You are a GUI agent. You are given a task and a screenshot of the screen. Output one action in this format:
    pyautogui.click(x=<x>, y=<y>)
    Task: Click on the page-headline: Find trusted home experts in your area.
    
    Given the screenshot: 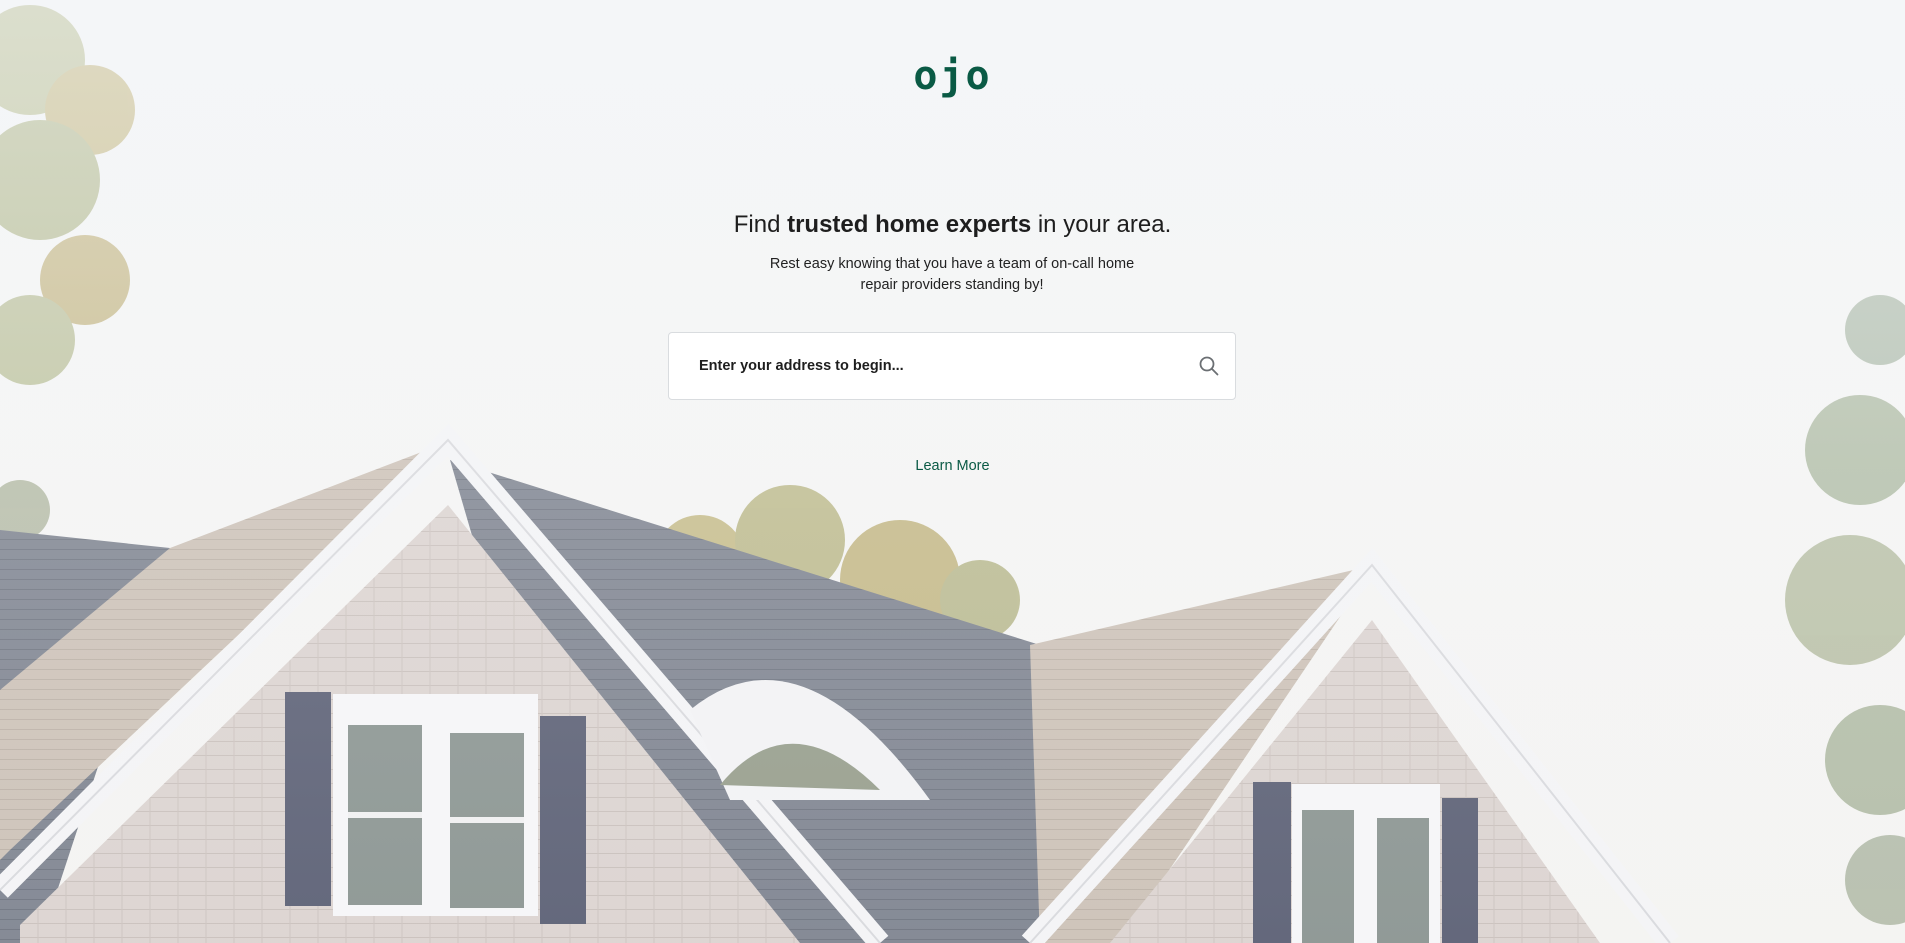 What is the action you would take?
    pyautogui.click(x=952, y=225)
    